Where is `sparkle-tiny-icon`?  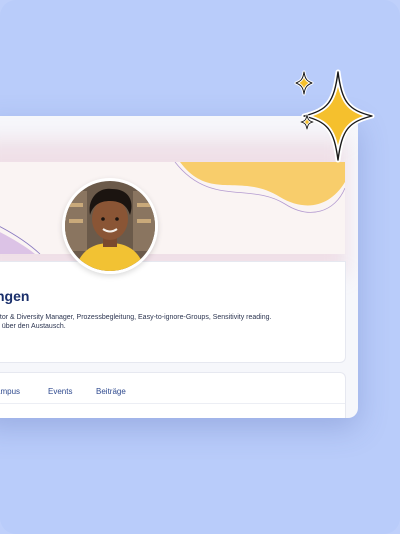
sparkle-tiny-icon is located at coordinates (307, 122).